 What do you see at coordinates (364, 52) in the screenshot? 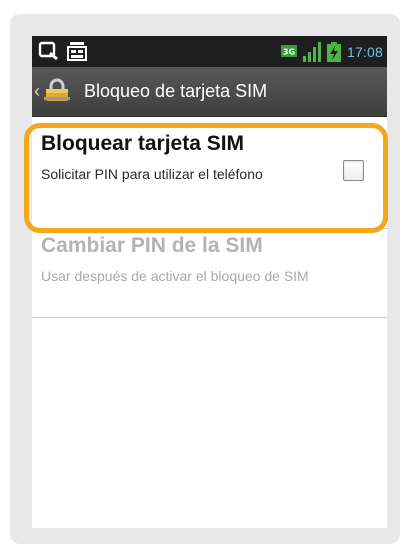
I see `status-clock: 17:08` at bounding box center [364, 52].